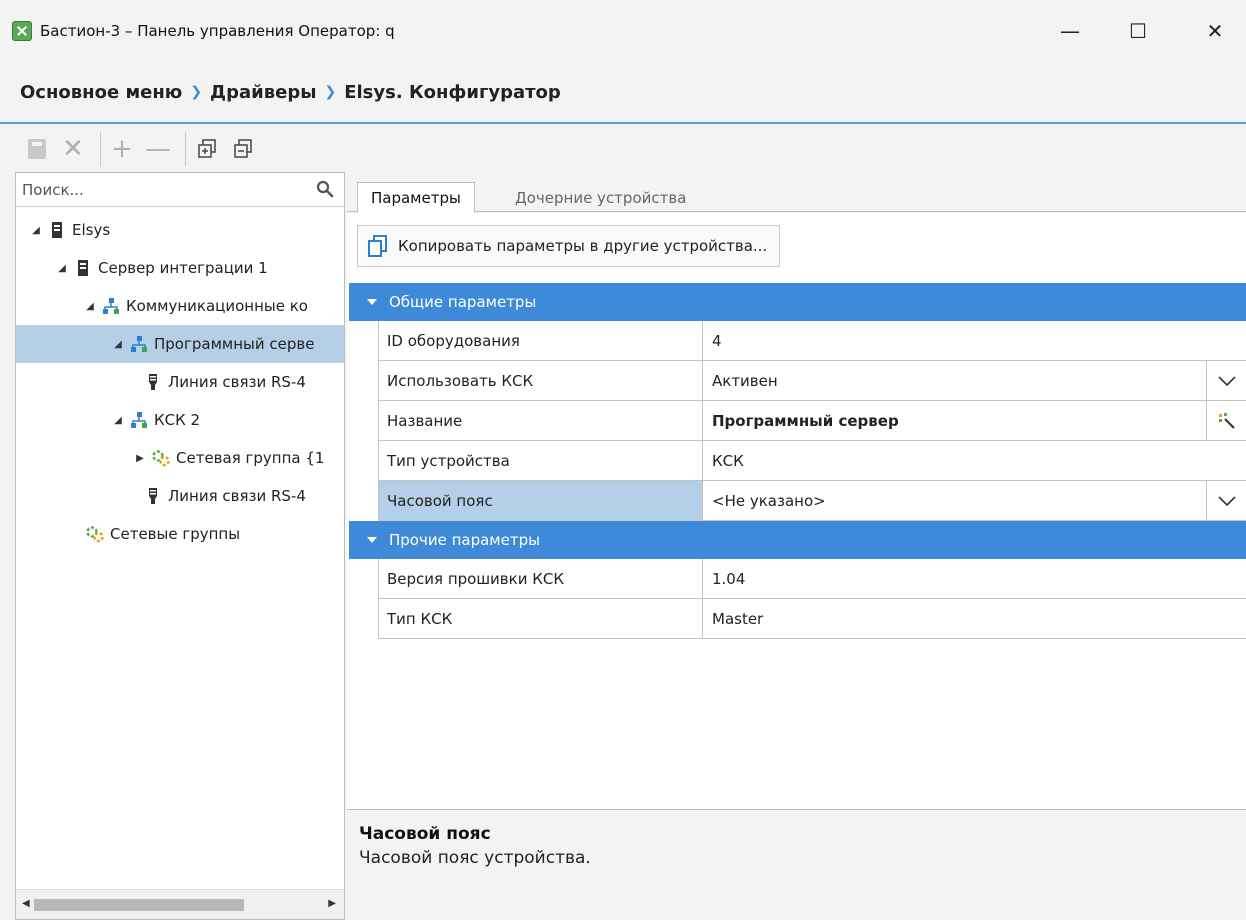 The height and width of the screenshot is (920, 1246). I want to click on property-value: Master, so click(974, 619).